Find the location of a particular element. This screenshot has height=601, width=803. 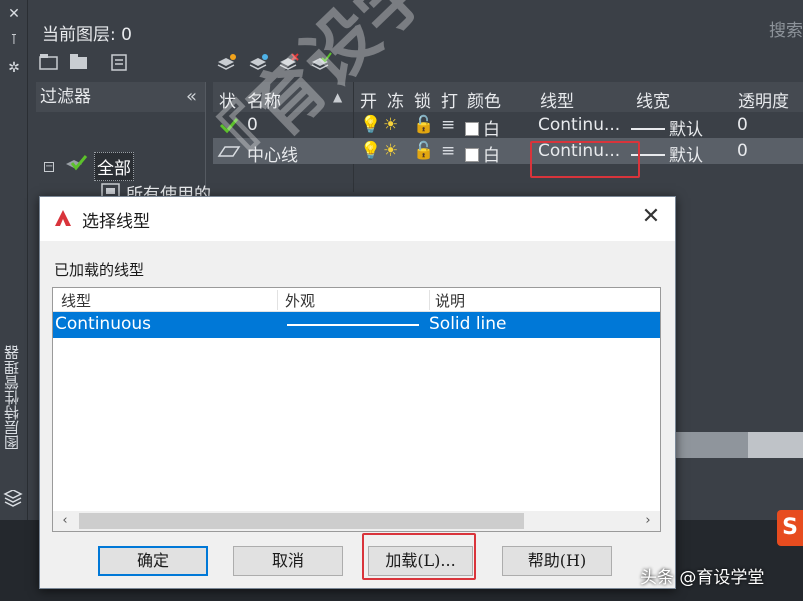

linetype-description: Solid line is located at coordinates (468, 324).